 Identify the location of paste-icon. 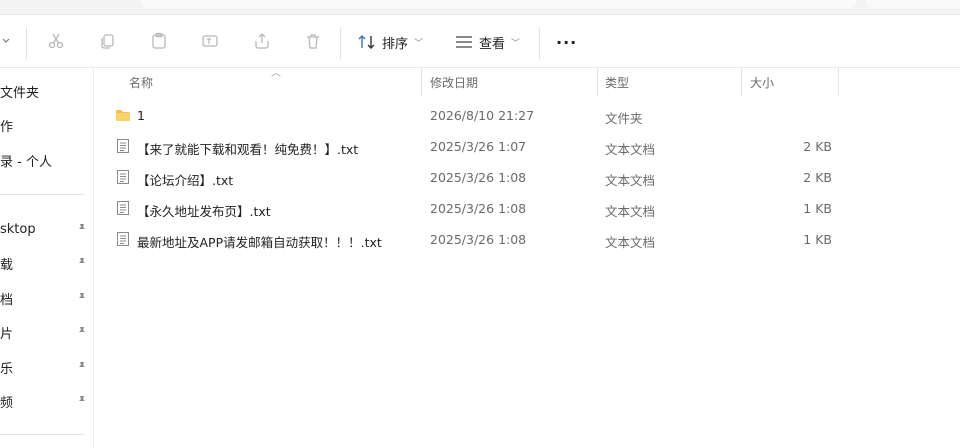
(159, 41).